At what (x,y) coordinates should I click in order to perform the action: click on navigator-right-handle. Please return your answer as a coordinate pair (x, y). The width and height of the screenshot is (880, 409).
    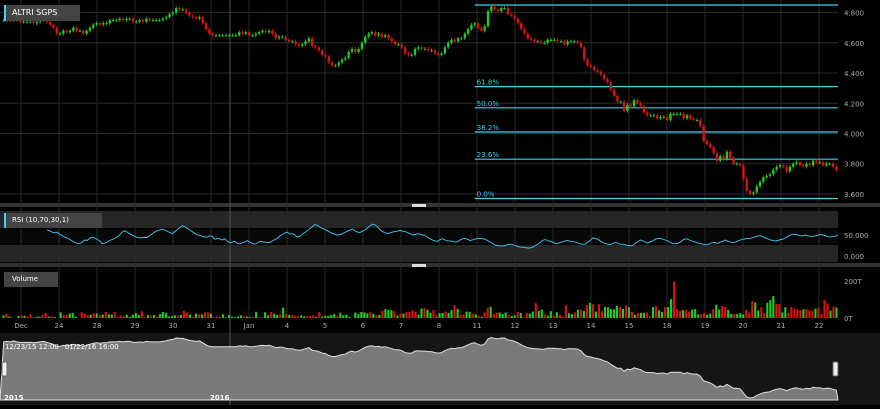
    Looking at the image, I should click on (835, 369).